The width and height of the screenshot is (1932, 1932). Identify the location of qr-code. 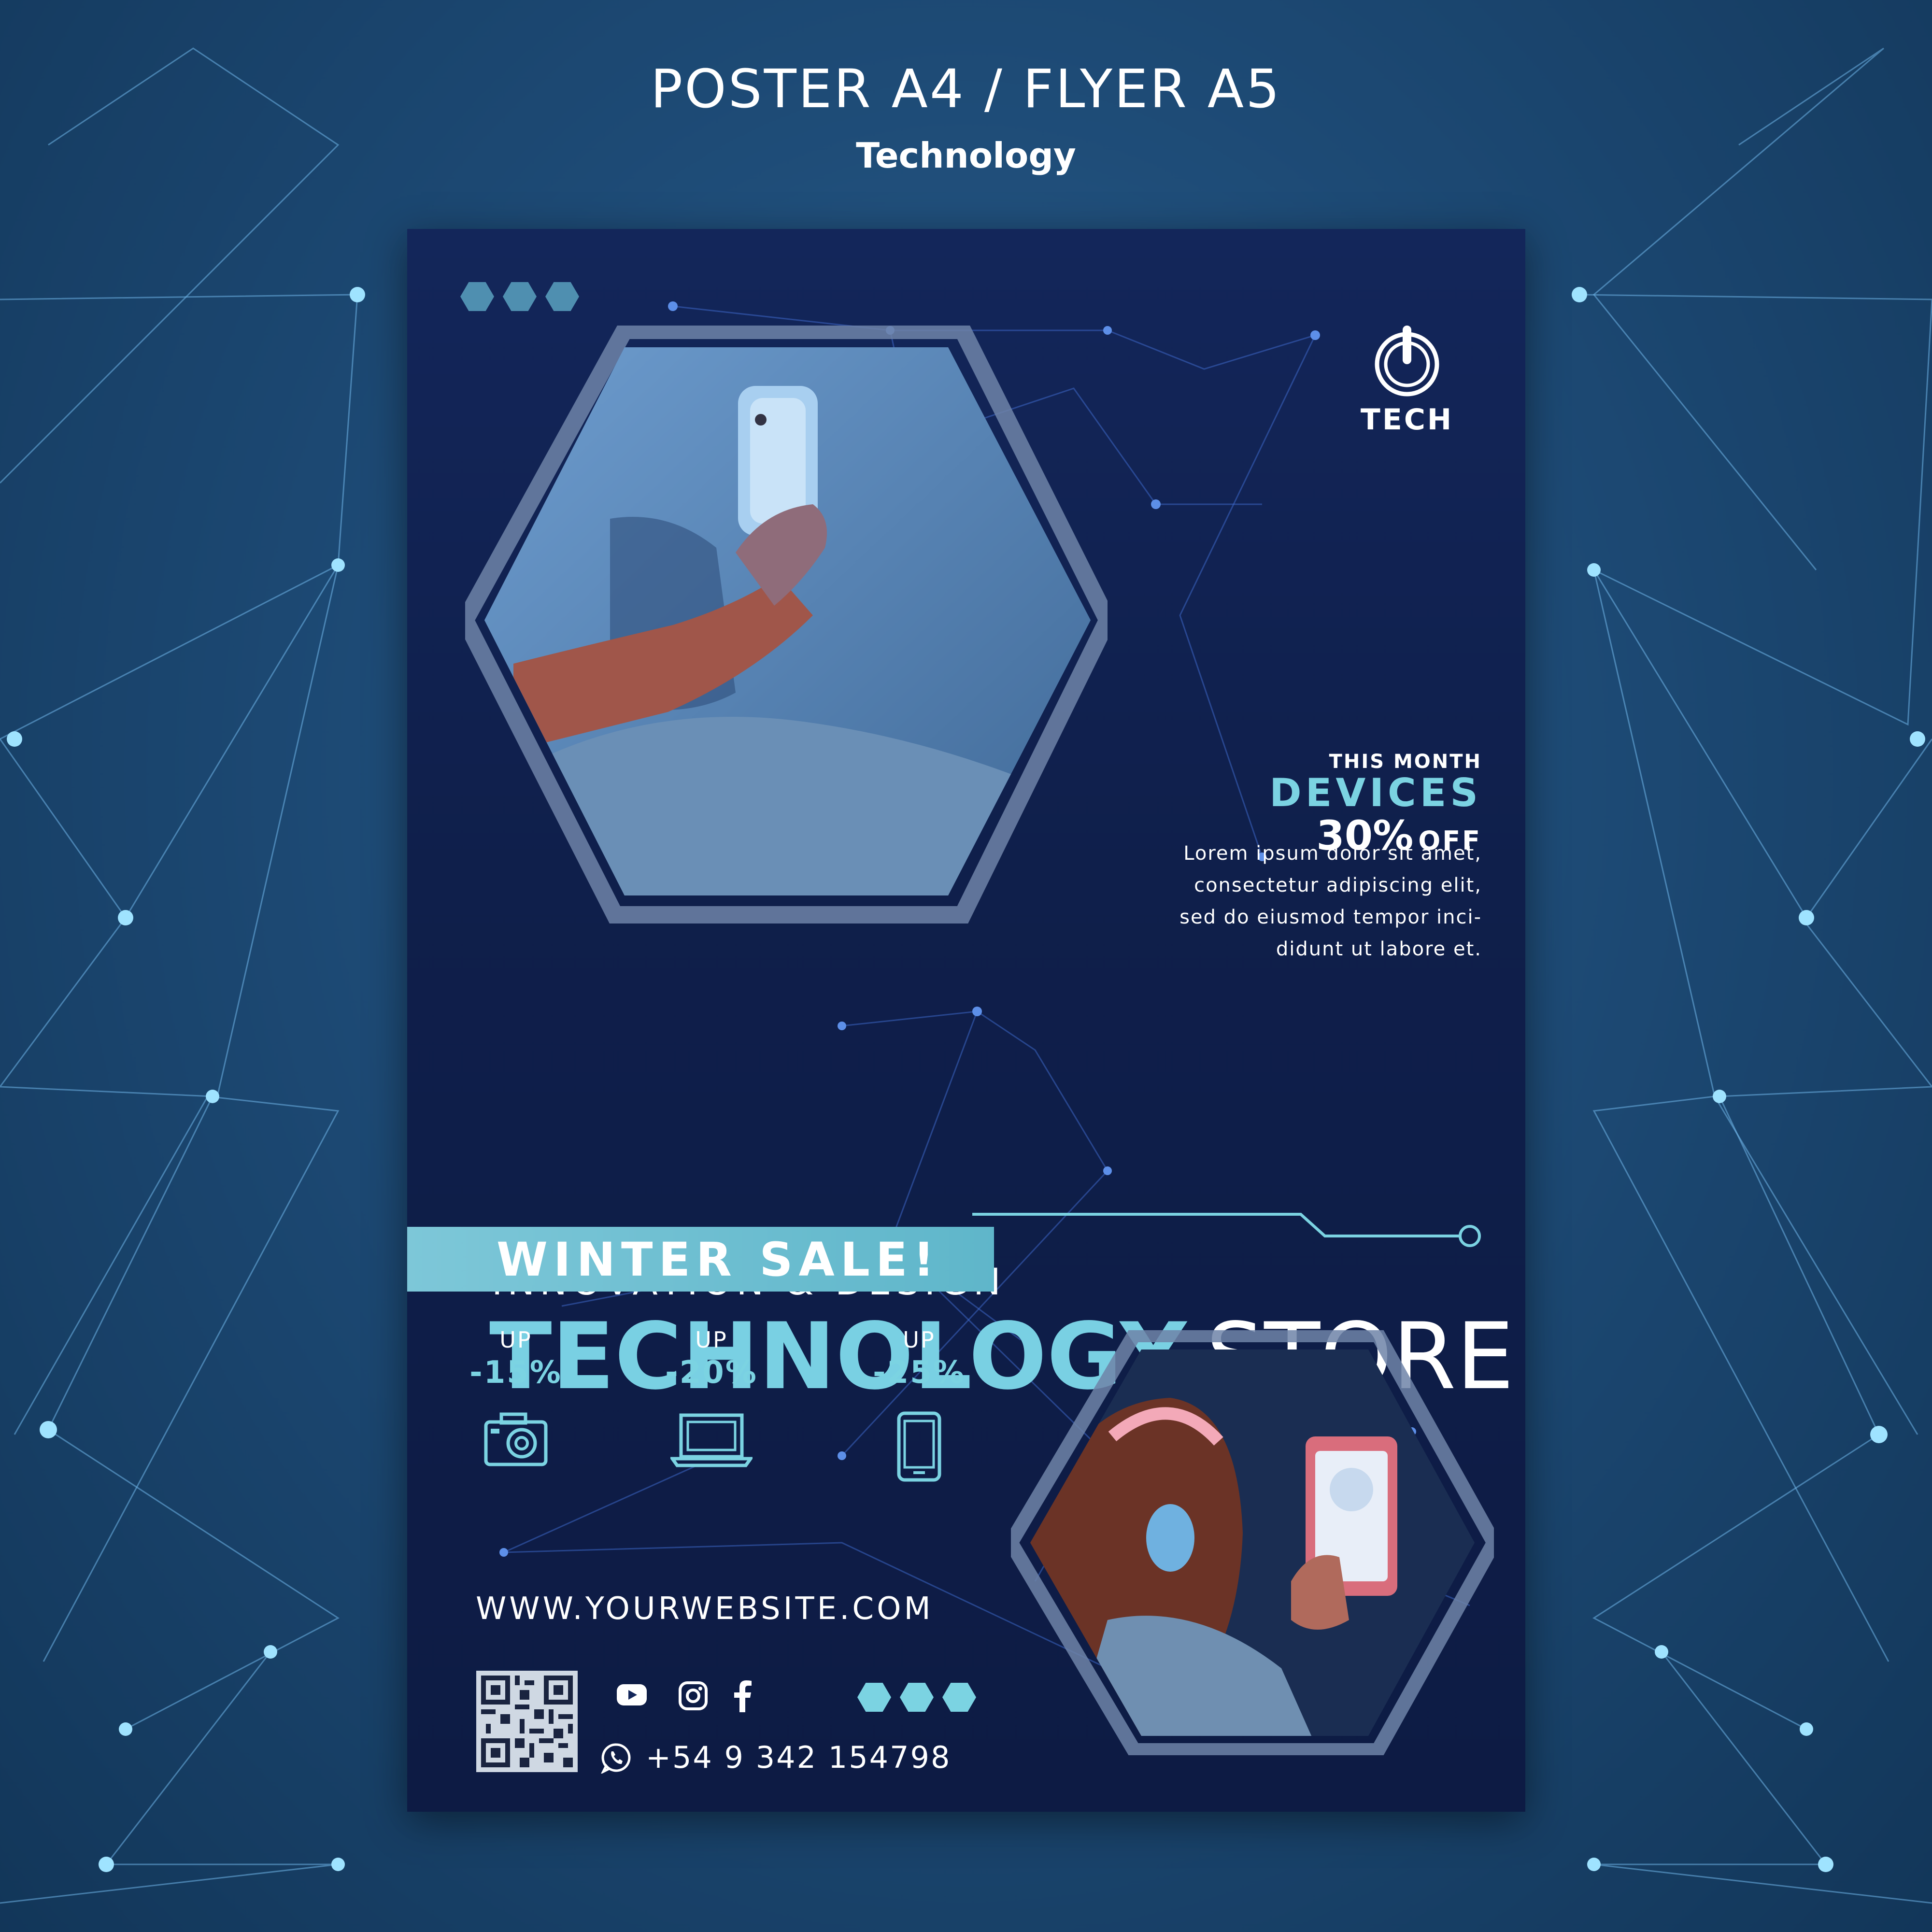
(527, 1721).